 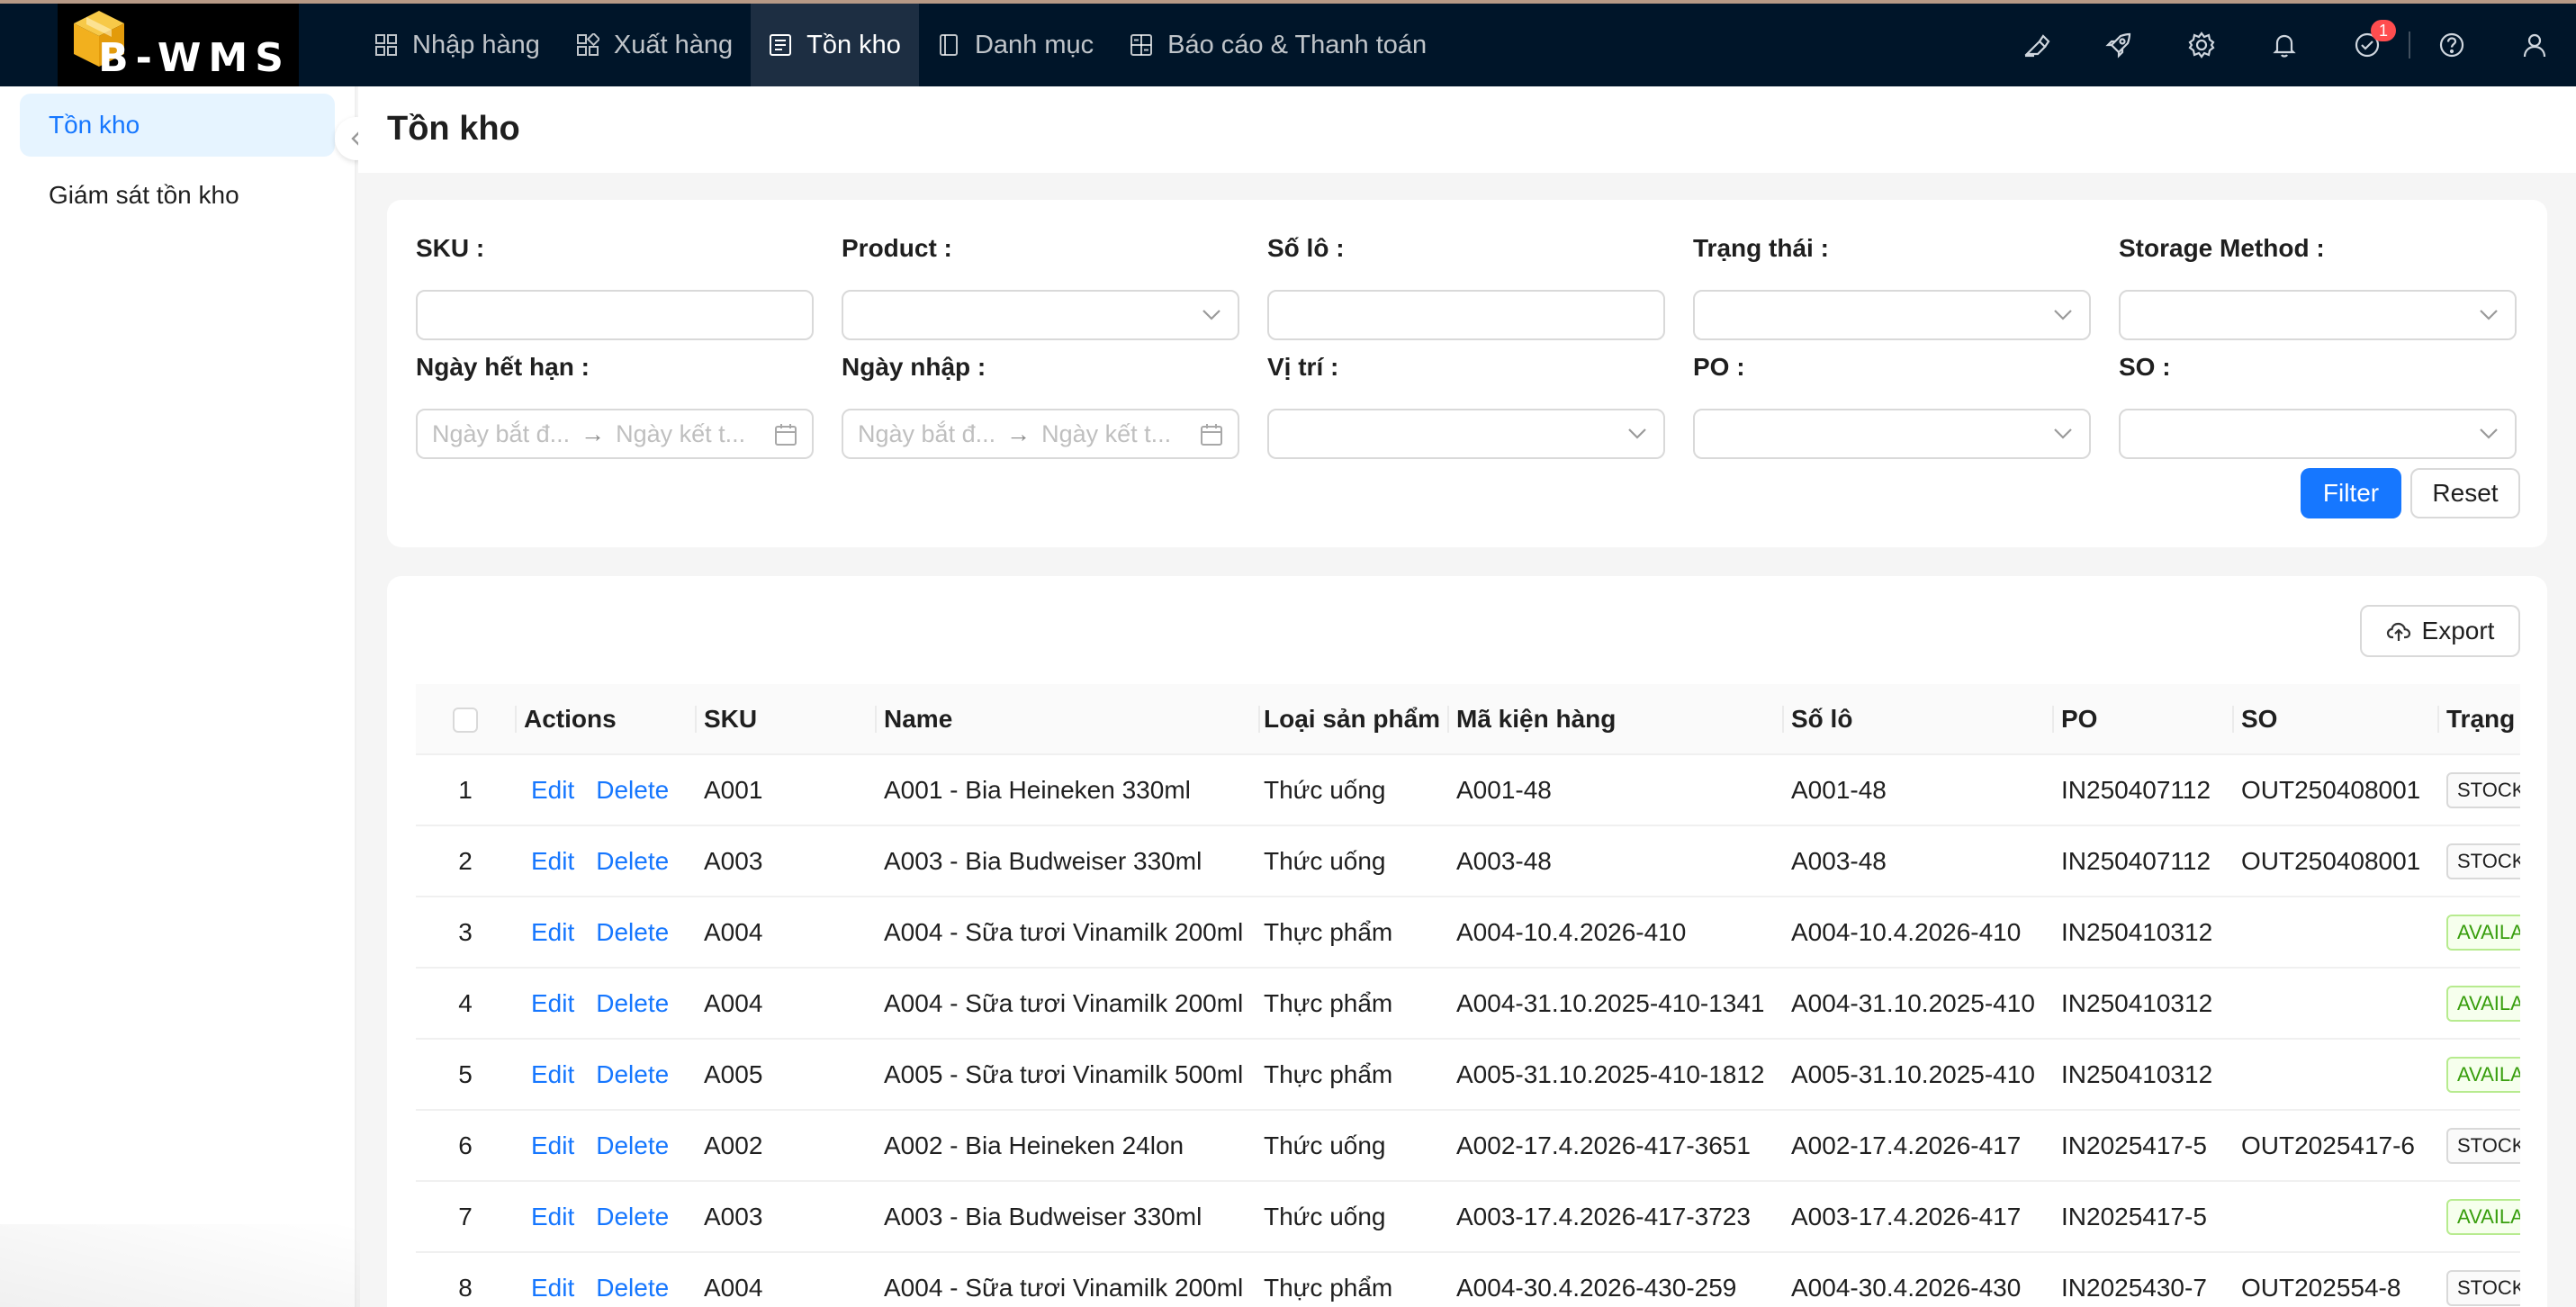 I want to click on page-title: Tồn kho, so click(x=453, y=129).